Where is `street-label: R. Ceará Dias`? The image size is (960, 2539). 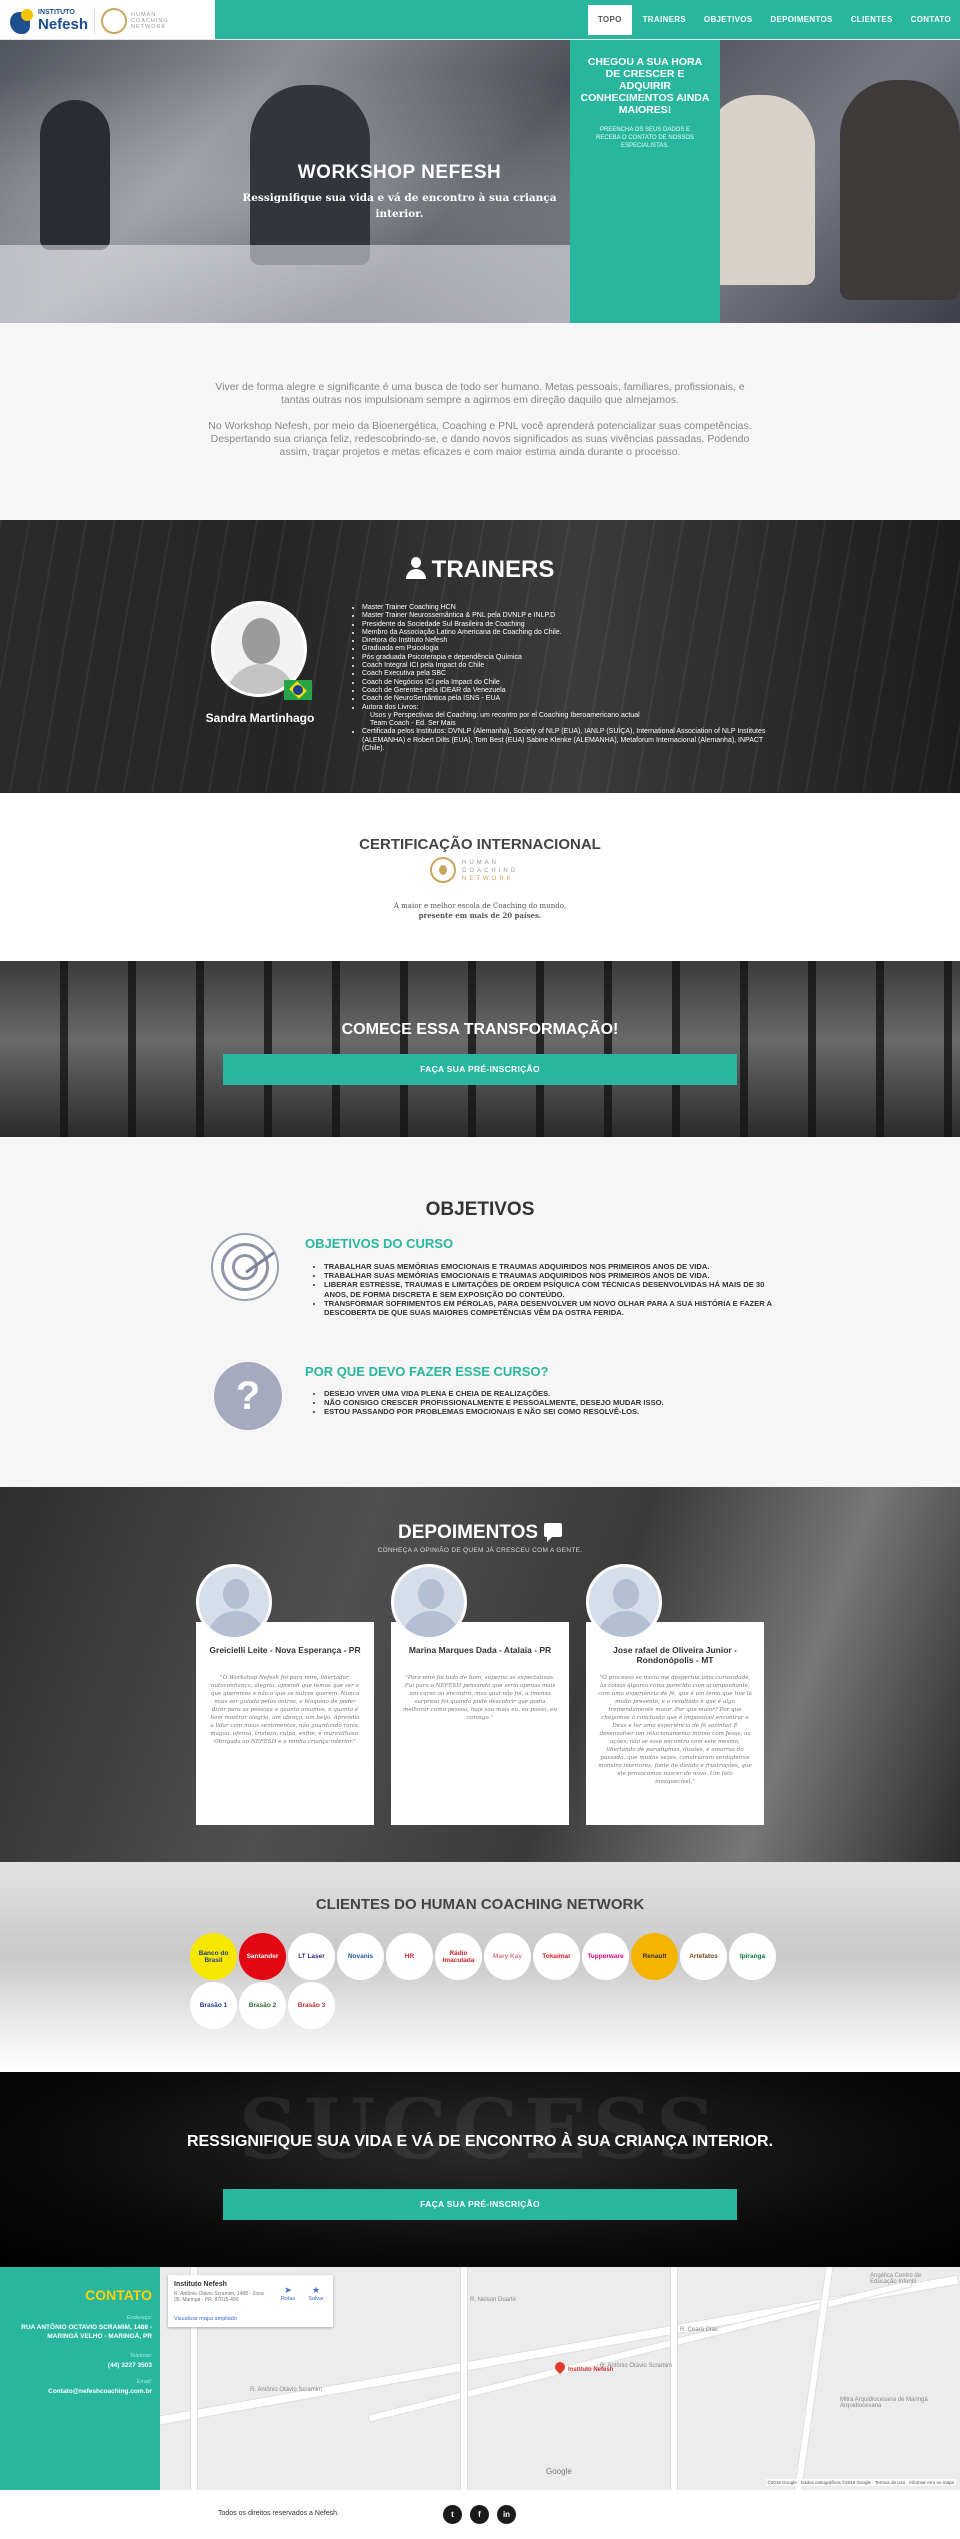 street-label: R. Ceará Dias is located at coordinates (699, 2330).